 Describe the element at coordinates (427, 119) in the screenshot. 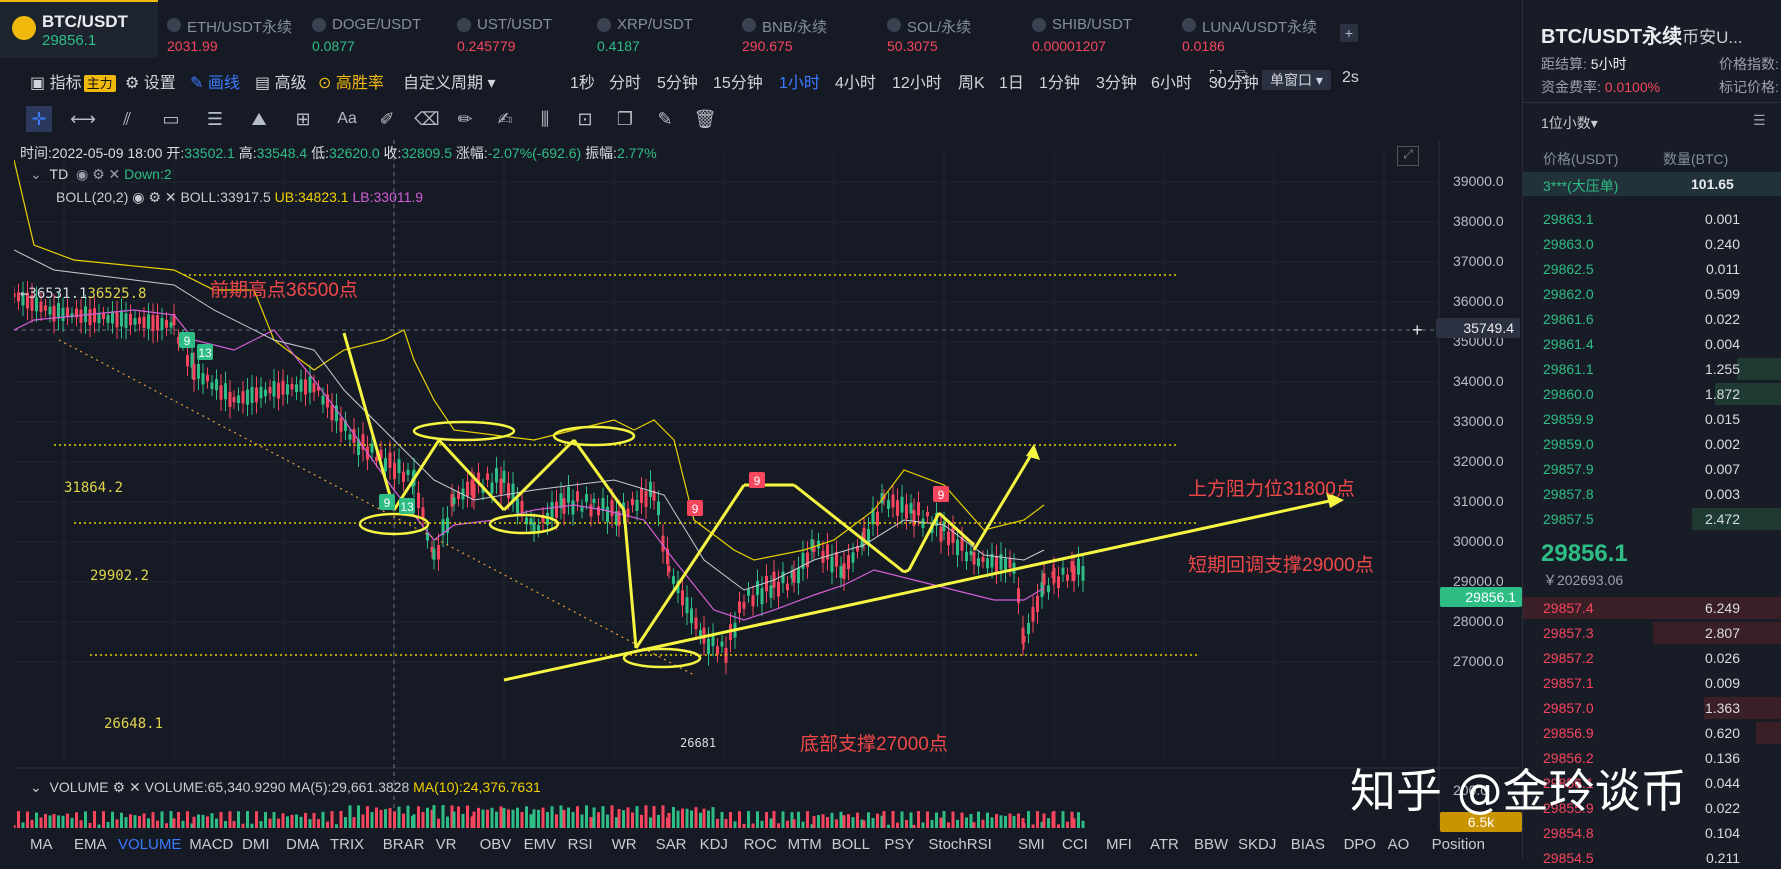

I see `eraser-icon: ⌫` at that location.